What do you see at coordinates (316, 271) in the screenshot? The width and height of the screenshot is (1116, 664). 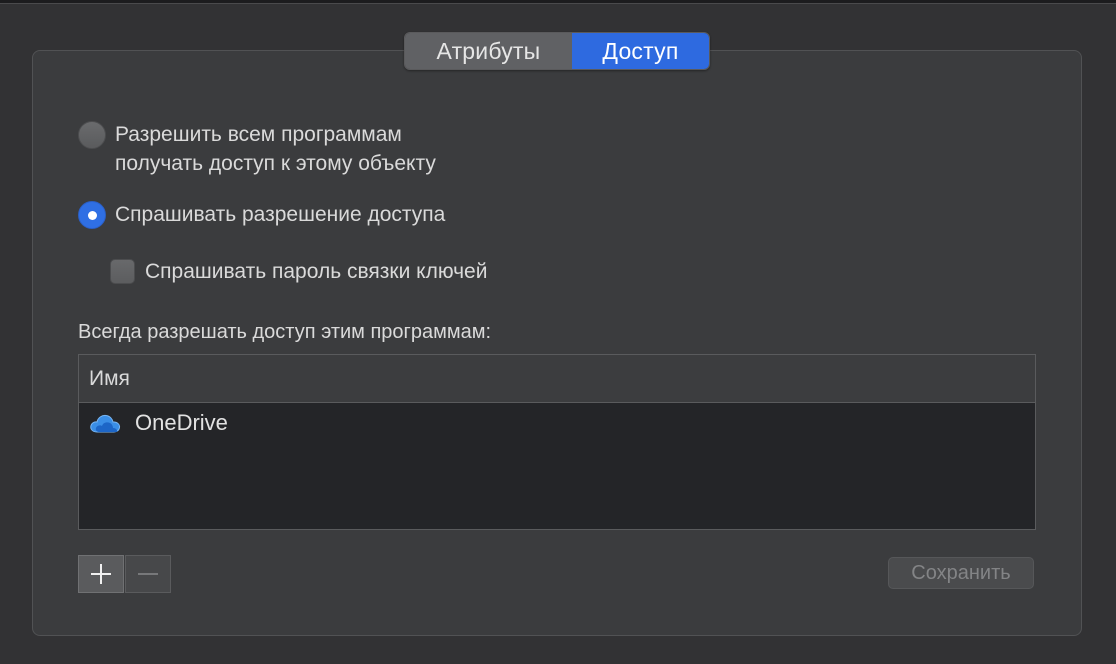 I see `ask-keychain-password-label: Спрашивать пароль связки ключей` at bounding box center [316, 271].